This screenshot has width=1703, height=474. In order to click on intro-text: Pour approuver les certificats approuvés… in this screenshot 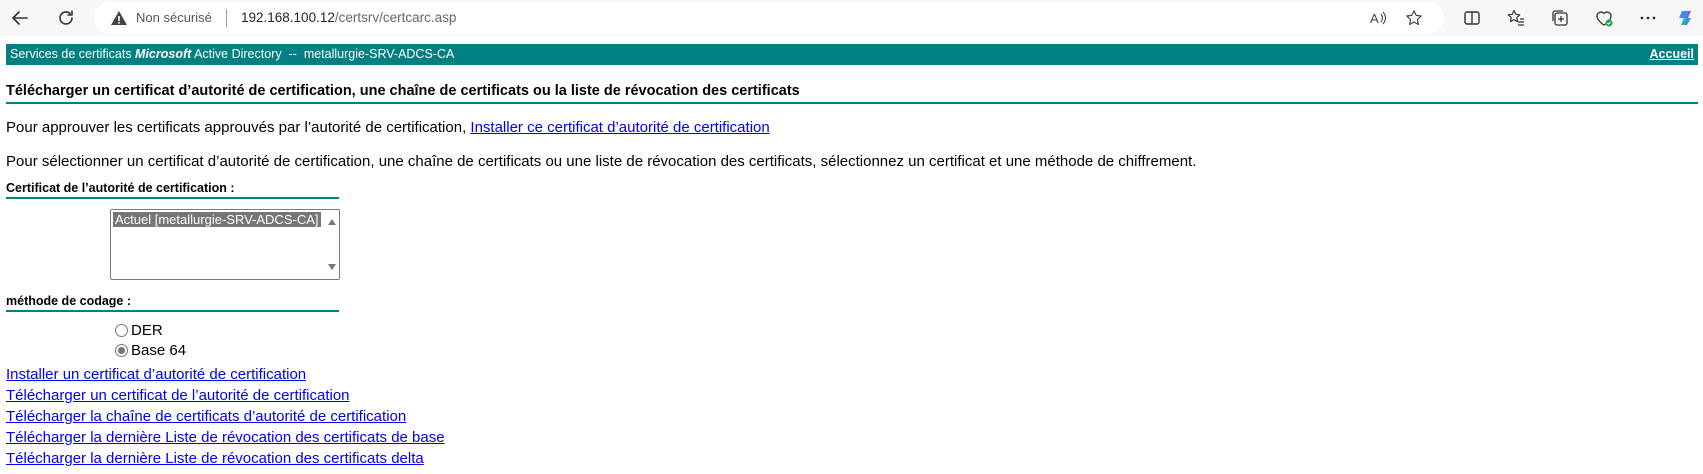, I will do `click(238, 127)`.